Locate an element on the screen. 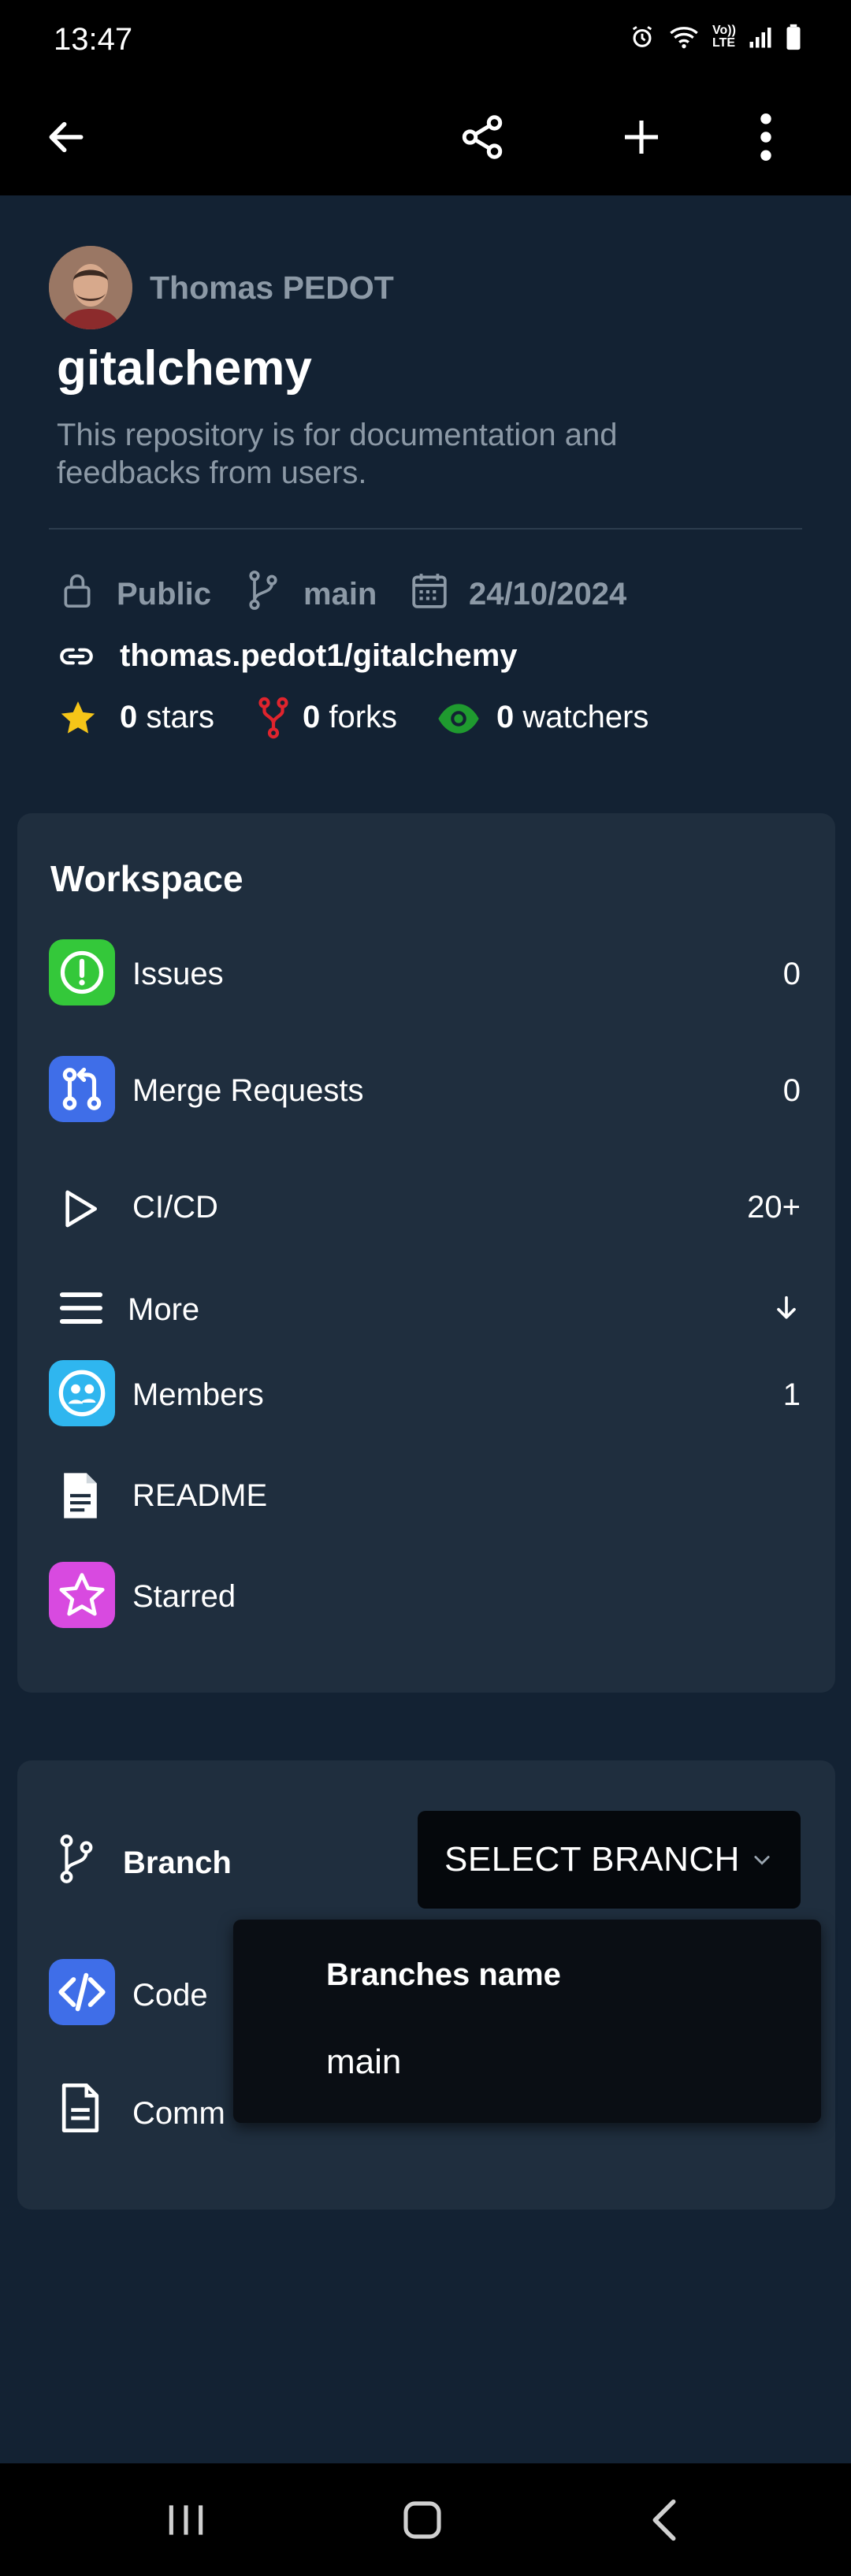 This screenshot has width=851, height=2576. cicd-count: 20+ is located at coordinates (774, 1207).